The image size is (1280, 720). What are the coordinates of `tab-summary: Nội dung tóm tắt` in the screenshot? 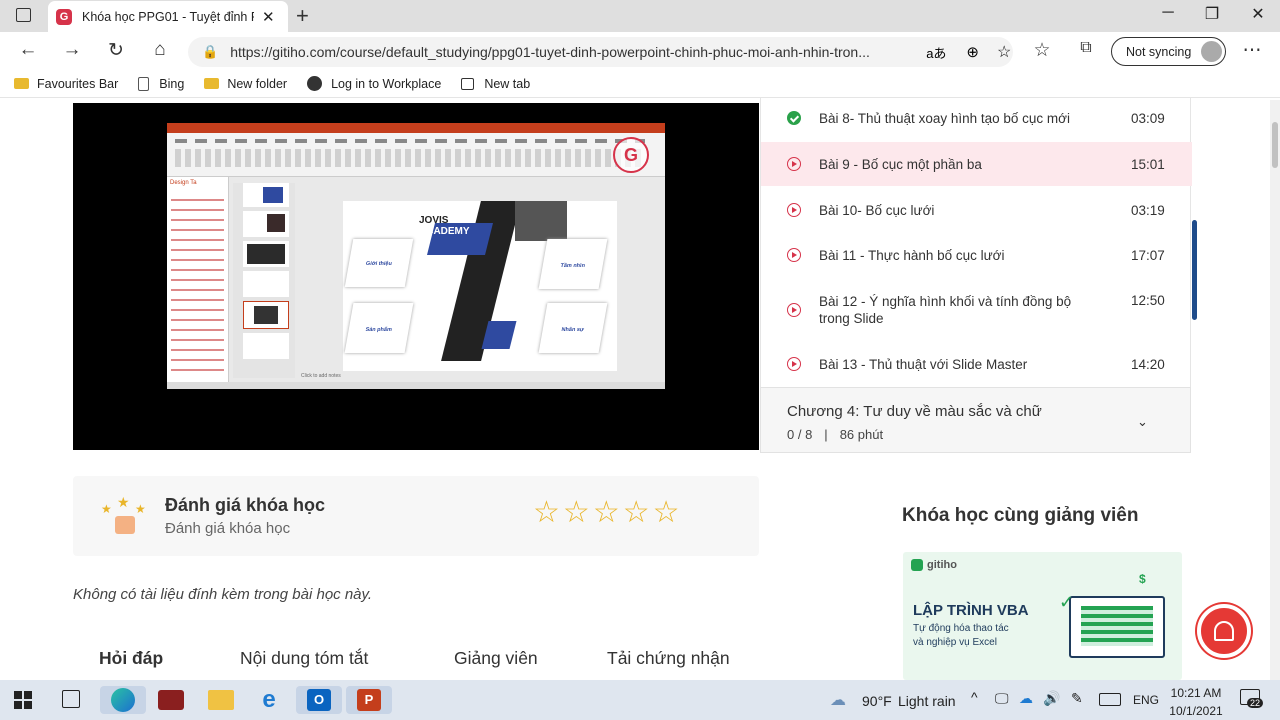 It's located at (304, 658).